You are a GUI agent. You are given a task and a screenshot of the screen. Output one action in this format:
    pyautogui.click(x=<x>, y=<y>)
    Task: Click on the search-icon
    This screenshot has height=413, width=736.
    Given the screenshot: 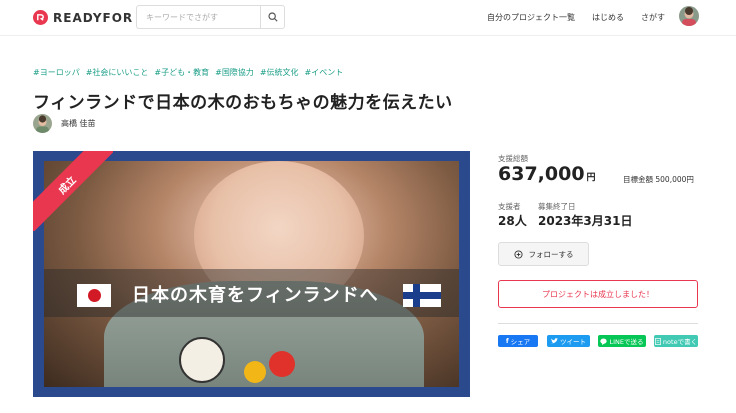 What is the action you would take?
    pyautogui.click(x=272, y=17)
    